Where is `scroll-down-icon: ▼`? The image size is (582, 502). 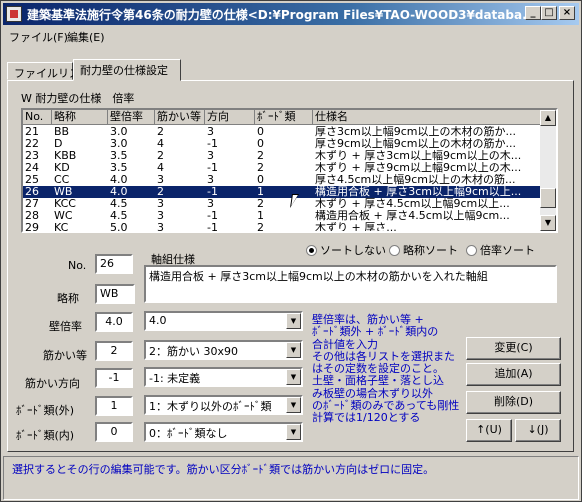
scroll-down-icon: ▼ is located at coordinates (548, 223).